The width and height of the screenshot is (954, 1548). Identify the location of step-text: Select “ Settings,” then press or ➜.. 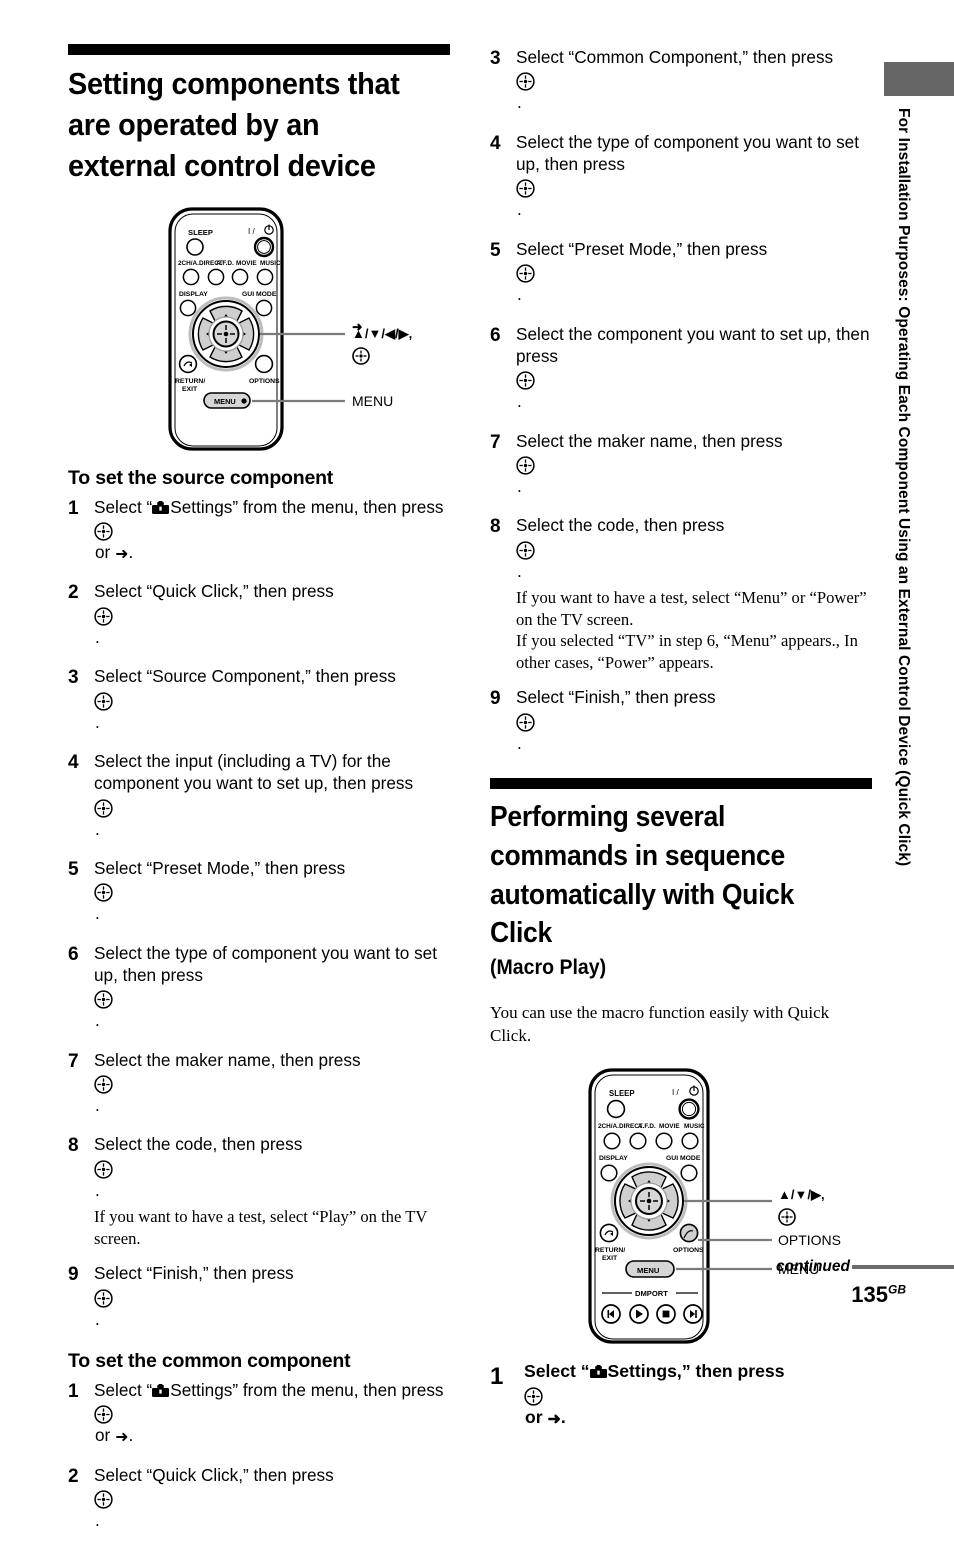
(698, 1396).